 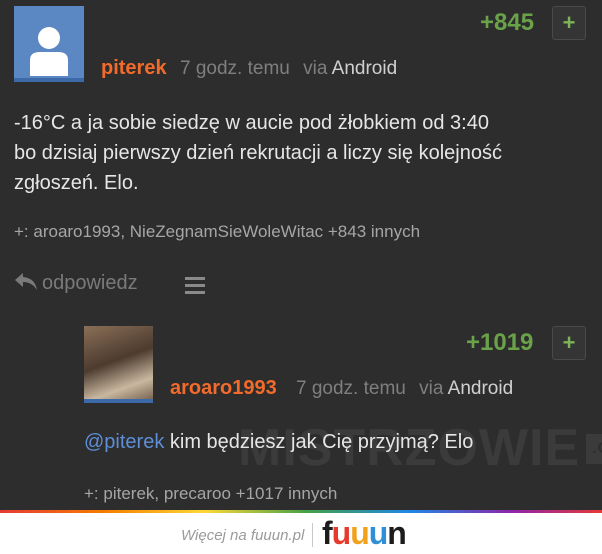 What do you see at coordinates (242, 535) in the screenshot?
I see `more-link: Więcej na fuuun.pl` at bounding box center [242, 535].